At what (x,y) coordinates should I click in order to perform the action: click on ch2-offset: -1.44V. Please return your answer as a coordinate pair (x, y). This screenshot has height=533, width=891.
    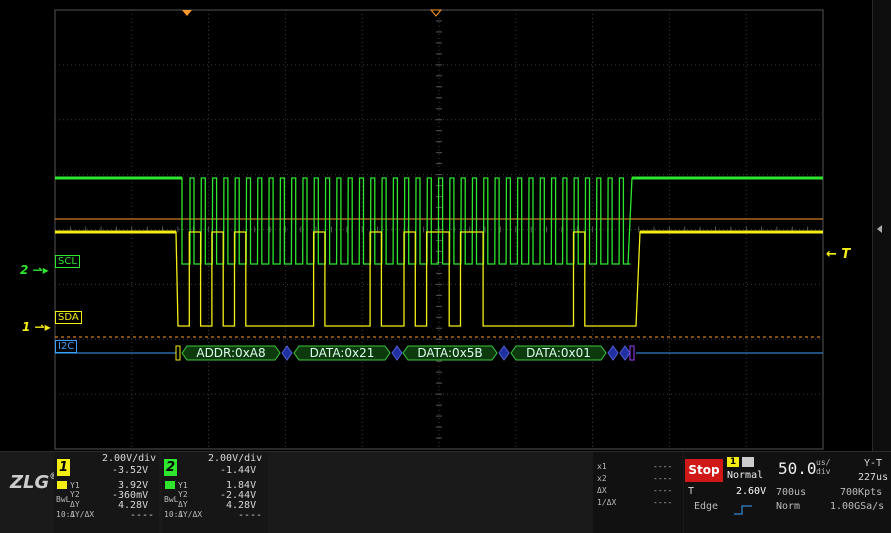
    Looking at the image, I should click on (238, 470).